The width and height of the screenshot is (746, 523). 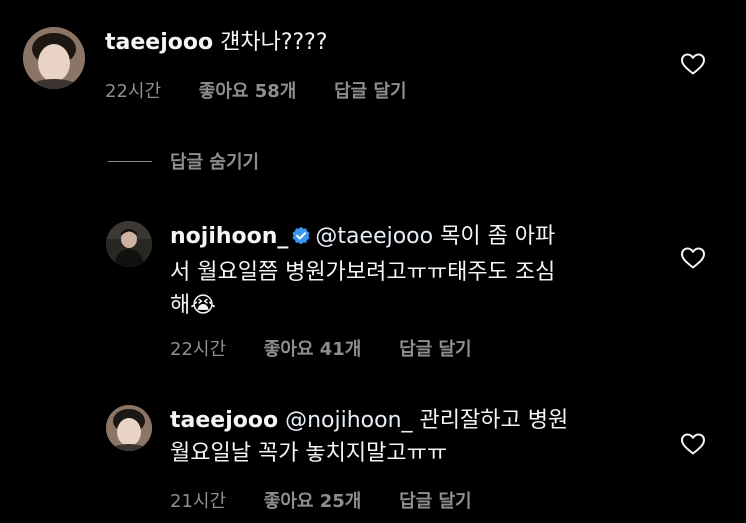 What do you see at coordinates (216, 42) in the screenshot?
I see `comment-text: taeejooo 걘차나????` at bounding box center [216, 42].